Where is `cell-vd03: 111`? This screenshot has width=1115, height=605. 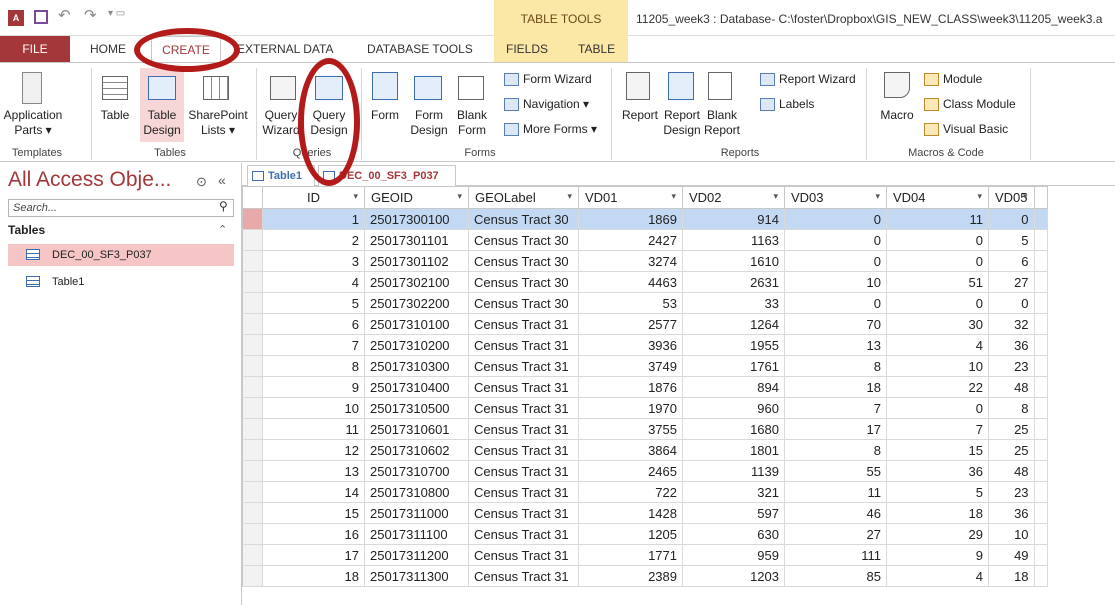
cell-vd03: 111 is located at coordinates (835, 555).